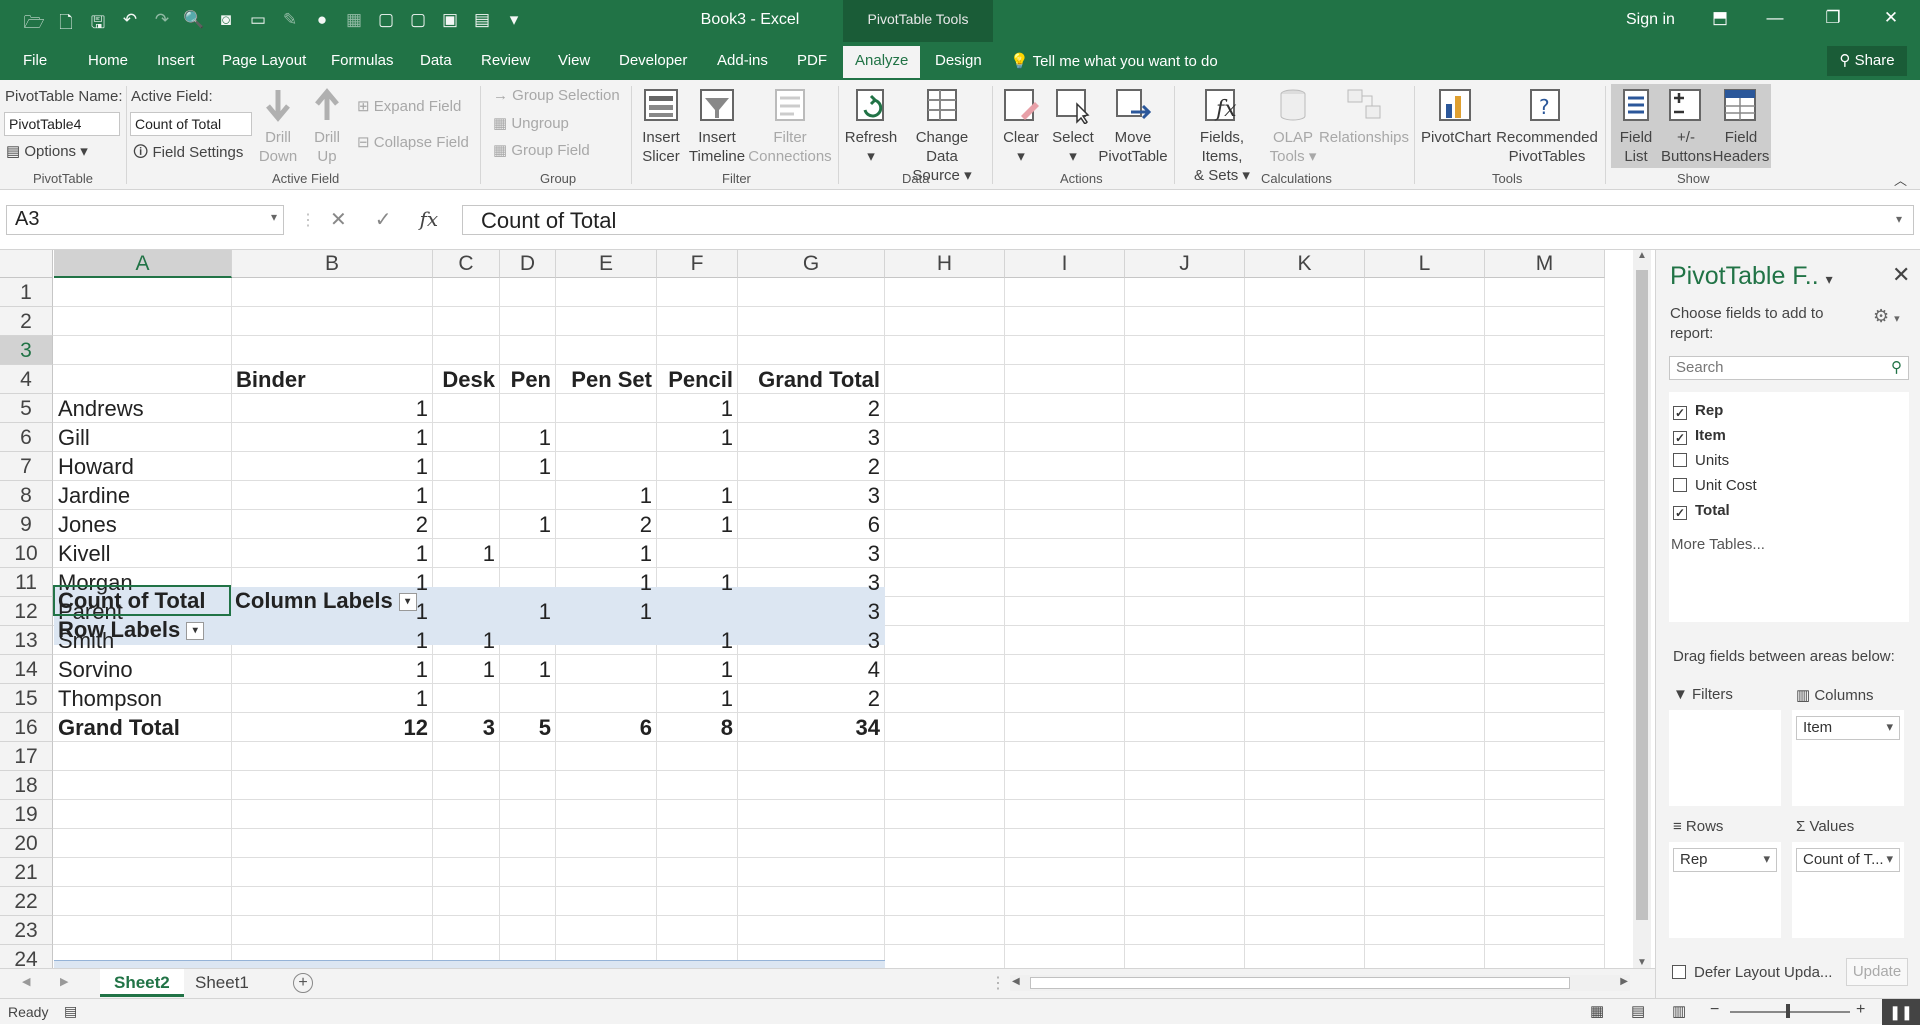  Describe the element at coordinates (1679, 972) in the screenshot. I see `defer-checkbox-box` at that location.